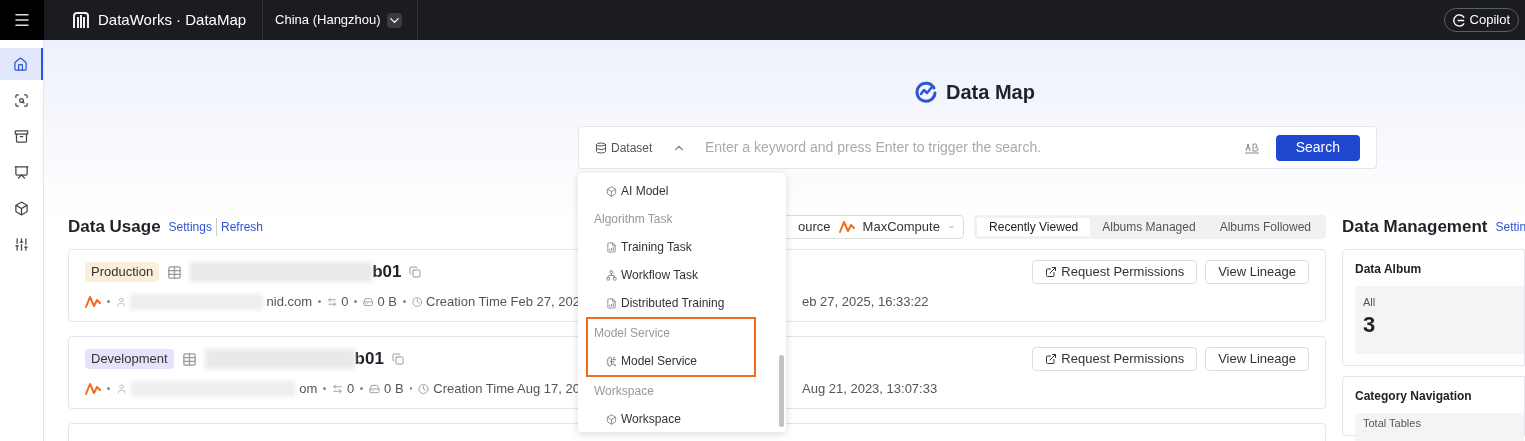  What do you see at coordinates (1370, 324) in the screenshot?
I see `stat-value: 3` at bounding box center [1370, 324].